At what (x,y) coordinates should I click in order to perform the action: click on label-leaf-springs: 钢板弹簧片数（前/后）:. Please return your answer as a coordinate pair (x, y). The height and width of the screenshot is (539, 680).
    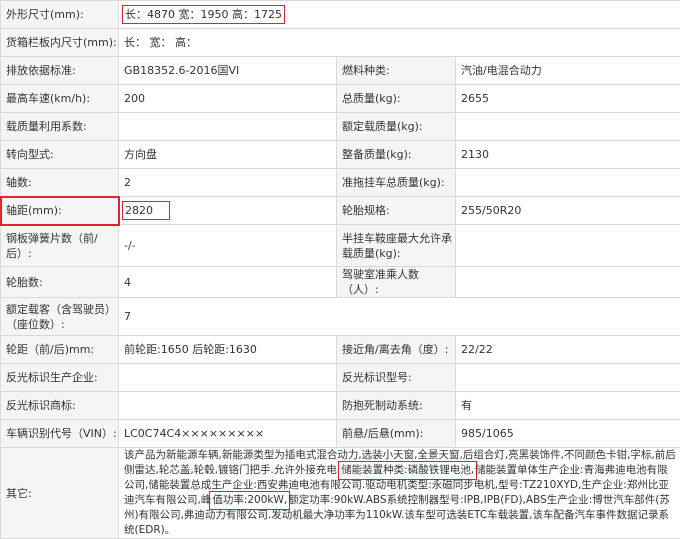
    Looking at the image, I should click on (60, 246).